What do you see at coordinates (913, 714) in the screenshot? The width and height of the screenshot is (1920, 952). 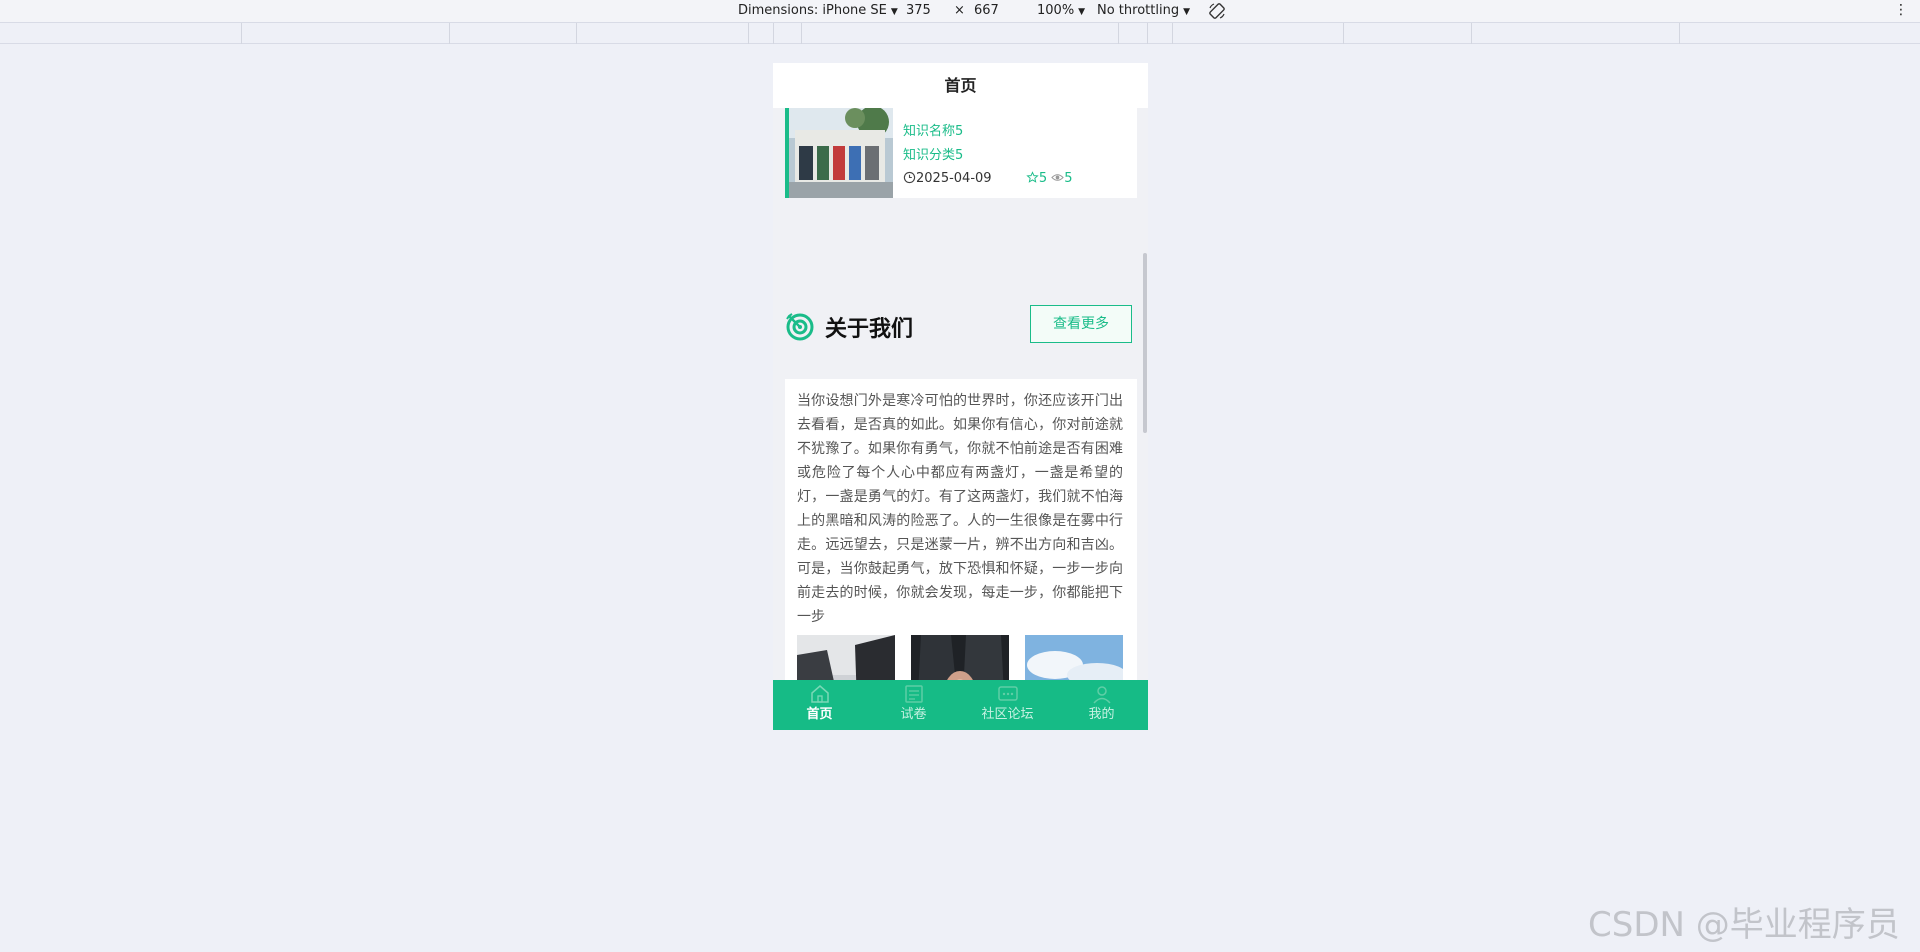 I see `tab-label: 试卷` at bounding box center [913, 714].